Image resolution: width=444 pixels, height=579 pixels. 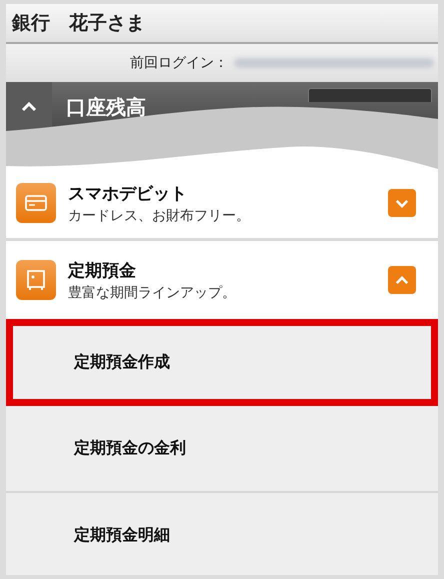 I want to click on last-login-label: 前回ログイン：, so click(x=179, y=63).